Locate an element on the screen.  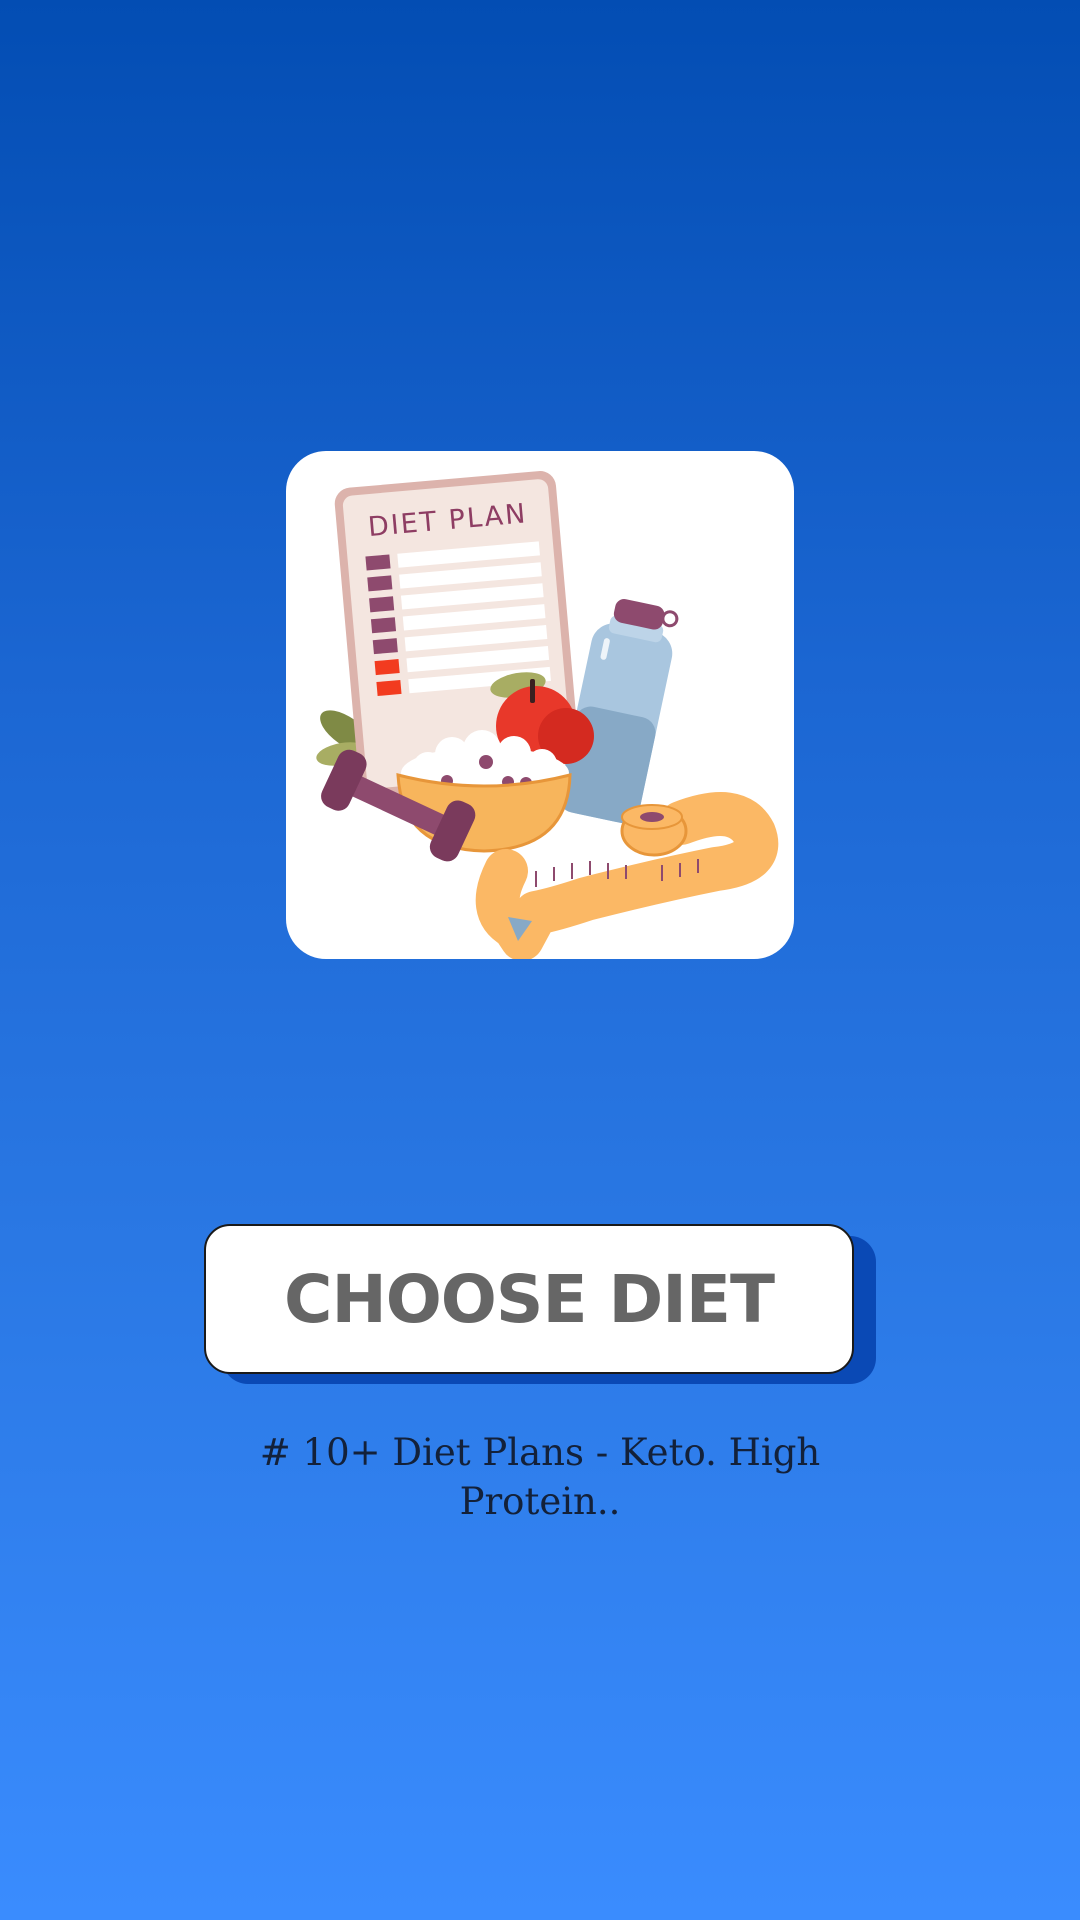
diet-plan-illustration-icon: DIET PLAN is located at coordinates (547, 715).